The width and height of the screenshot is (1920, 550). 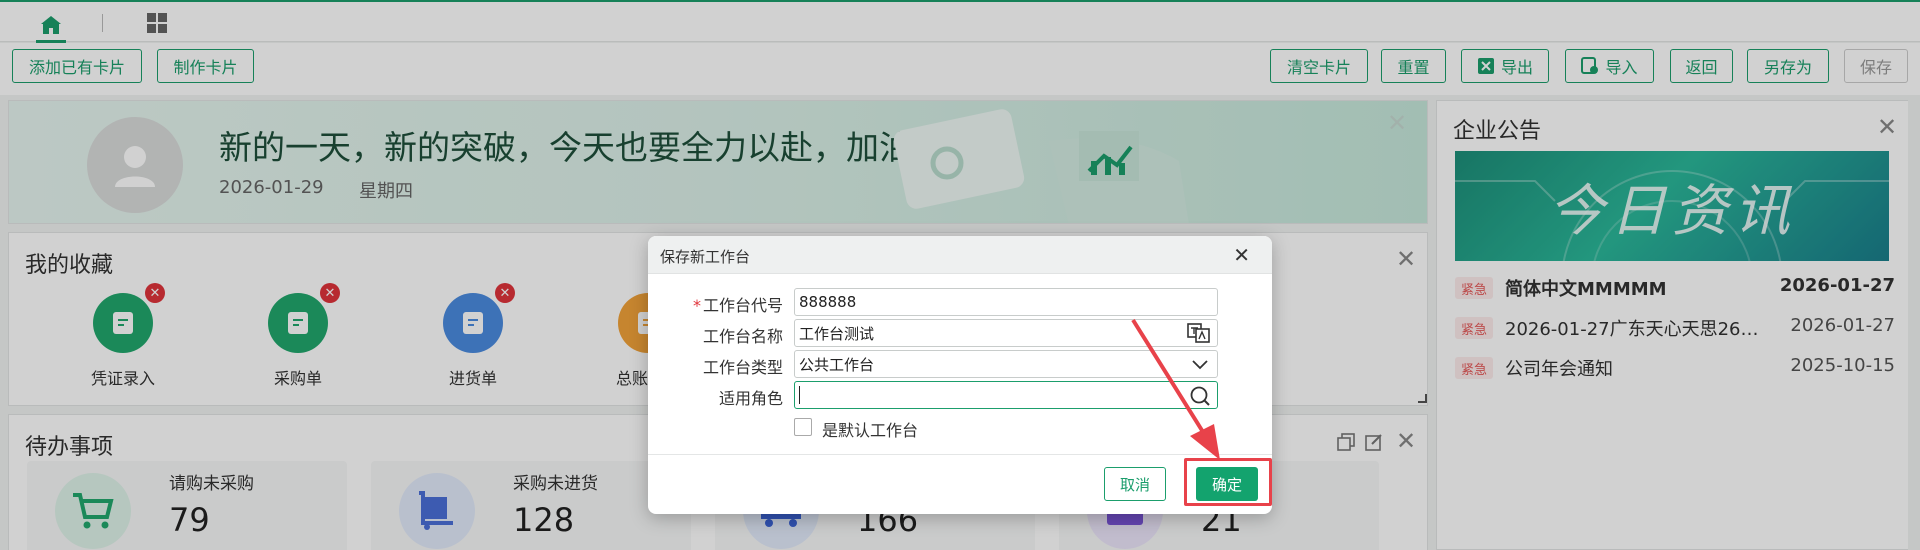 I want to click on code-label: * 工作台代号, so click(x=737, y=305).